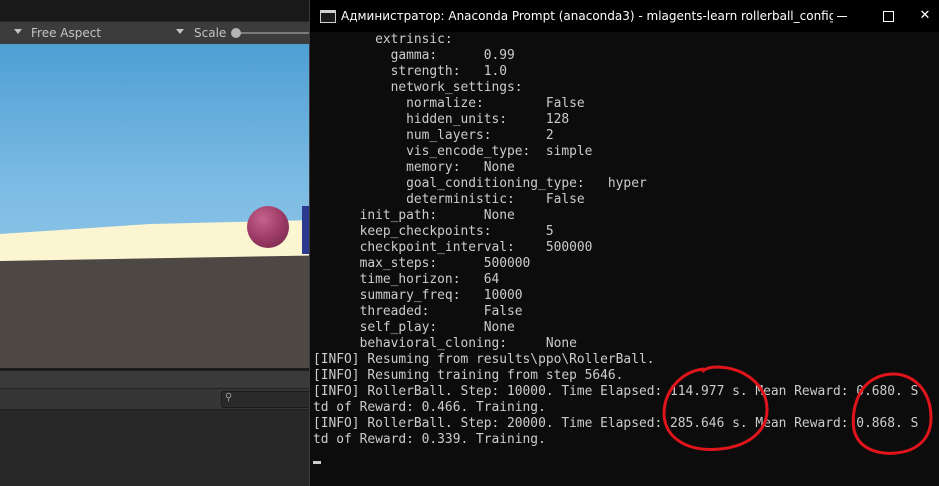 The image size is (939, 486). Describe the element at coordinates (418, 295) in the screenshot. I see `terminal-line: summary_freq: 10000` at that location.